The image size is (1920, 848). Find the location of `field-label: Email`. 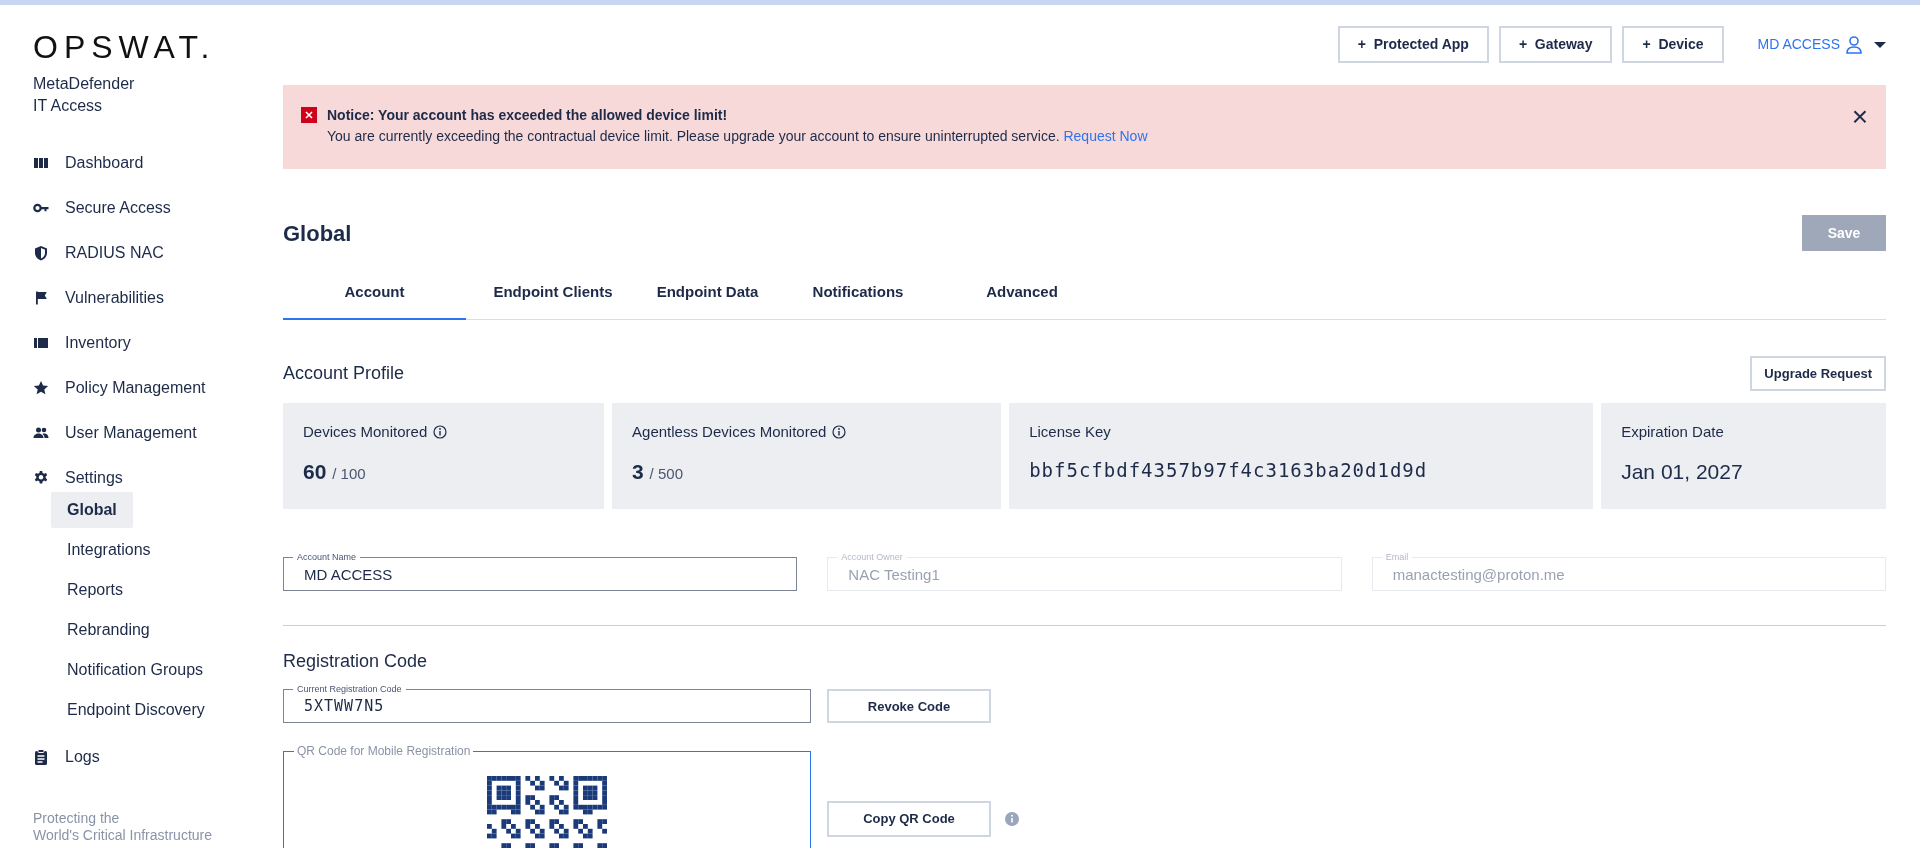

field-label: Email is located at coordinates (1397, 557).